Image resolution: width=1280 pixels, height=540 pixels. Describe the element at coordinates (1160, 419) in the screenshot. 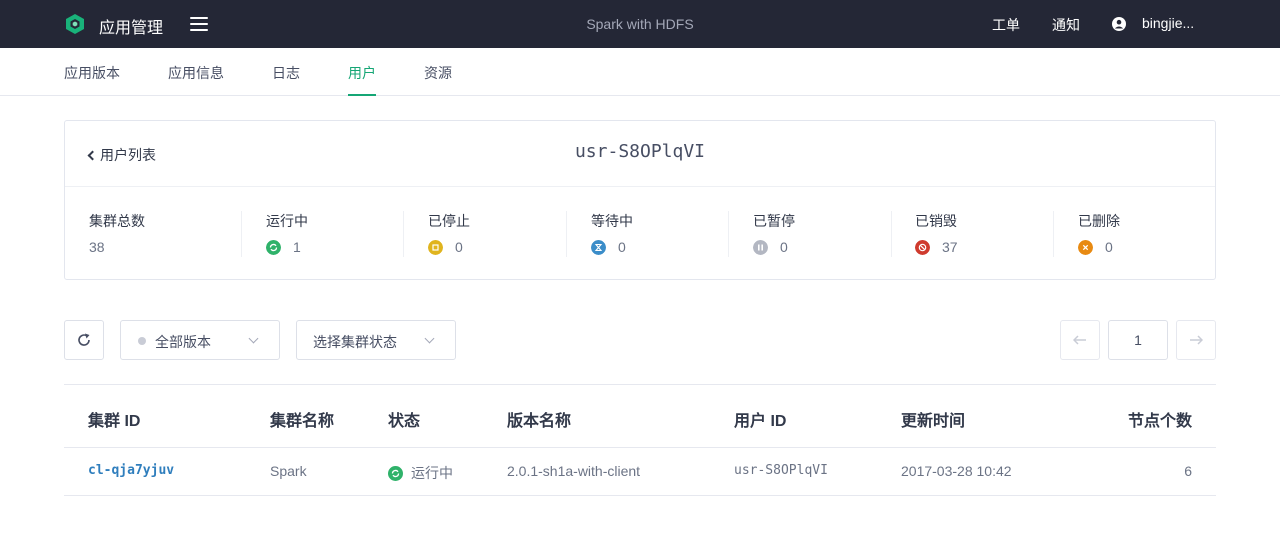

I see `column-header: 节点个数` at that location.